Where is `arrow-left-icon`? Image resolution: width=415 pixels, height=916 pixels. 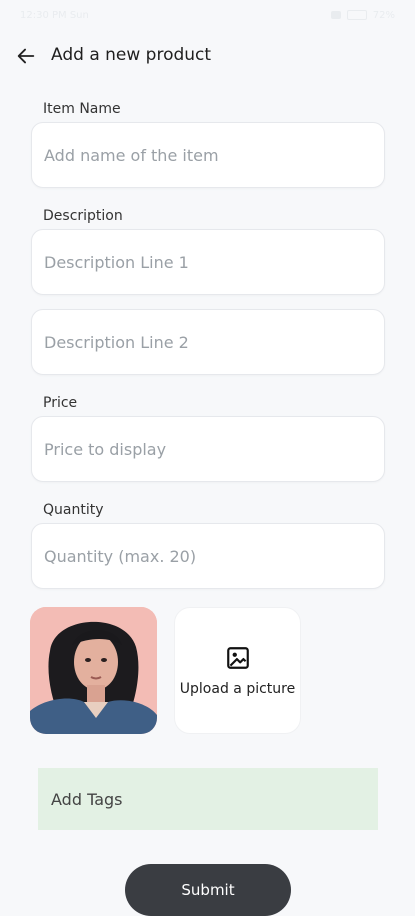
arrow-left-icon is located at coordinates (26, 56).